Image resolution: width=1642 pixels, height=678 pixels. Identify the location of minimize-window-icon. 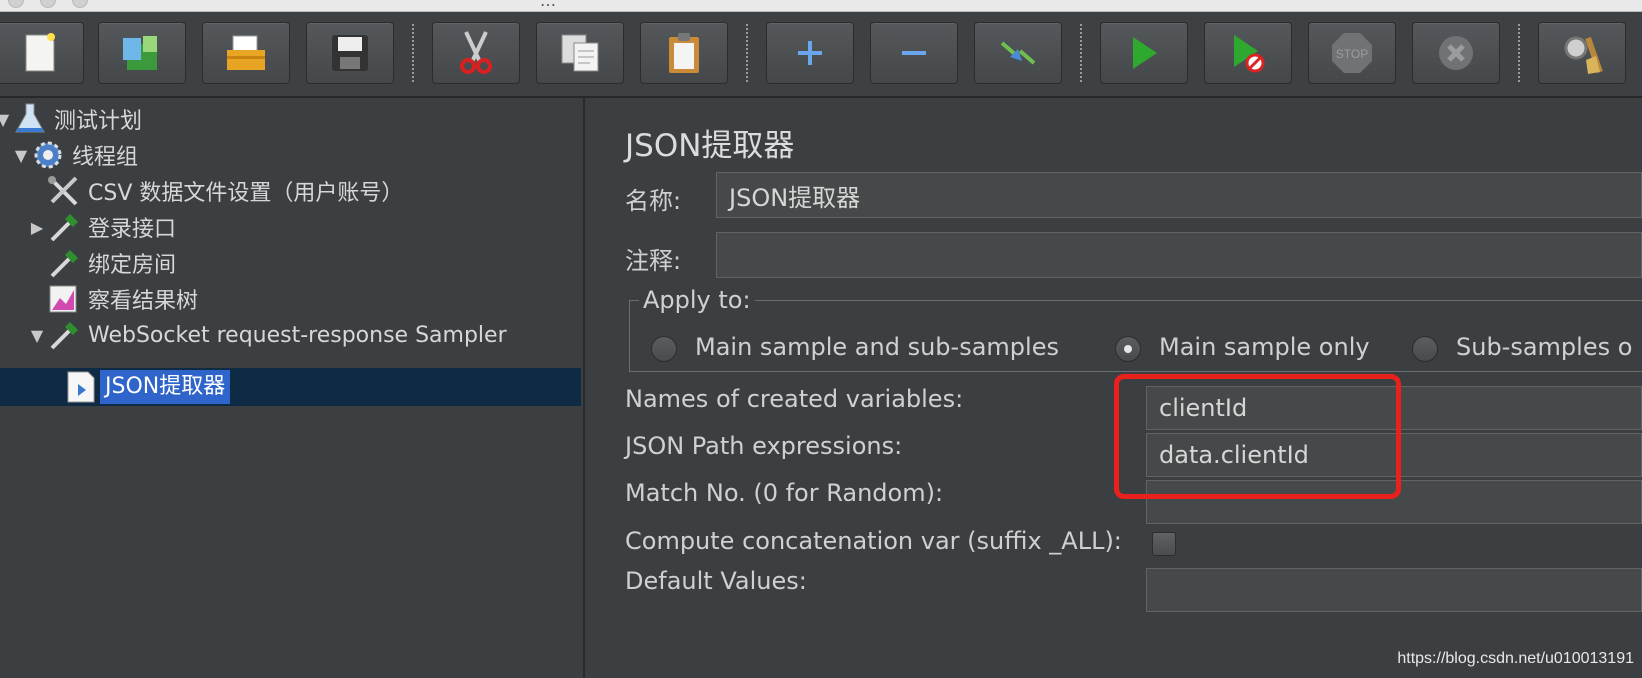
(48, 4).